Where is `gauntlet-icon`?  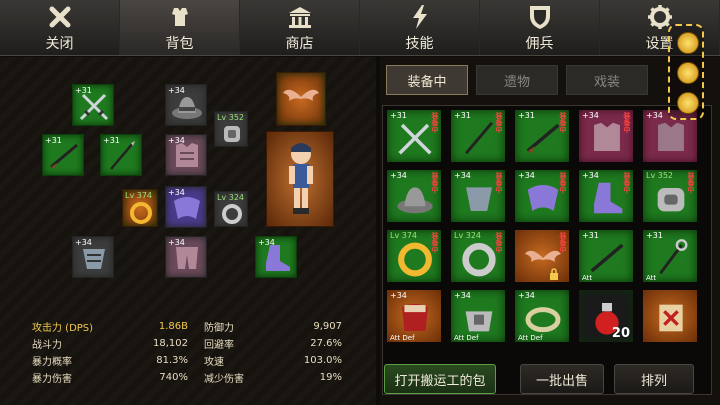 gauntlet-icon is located at coordinates (94, 259).